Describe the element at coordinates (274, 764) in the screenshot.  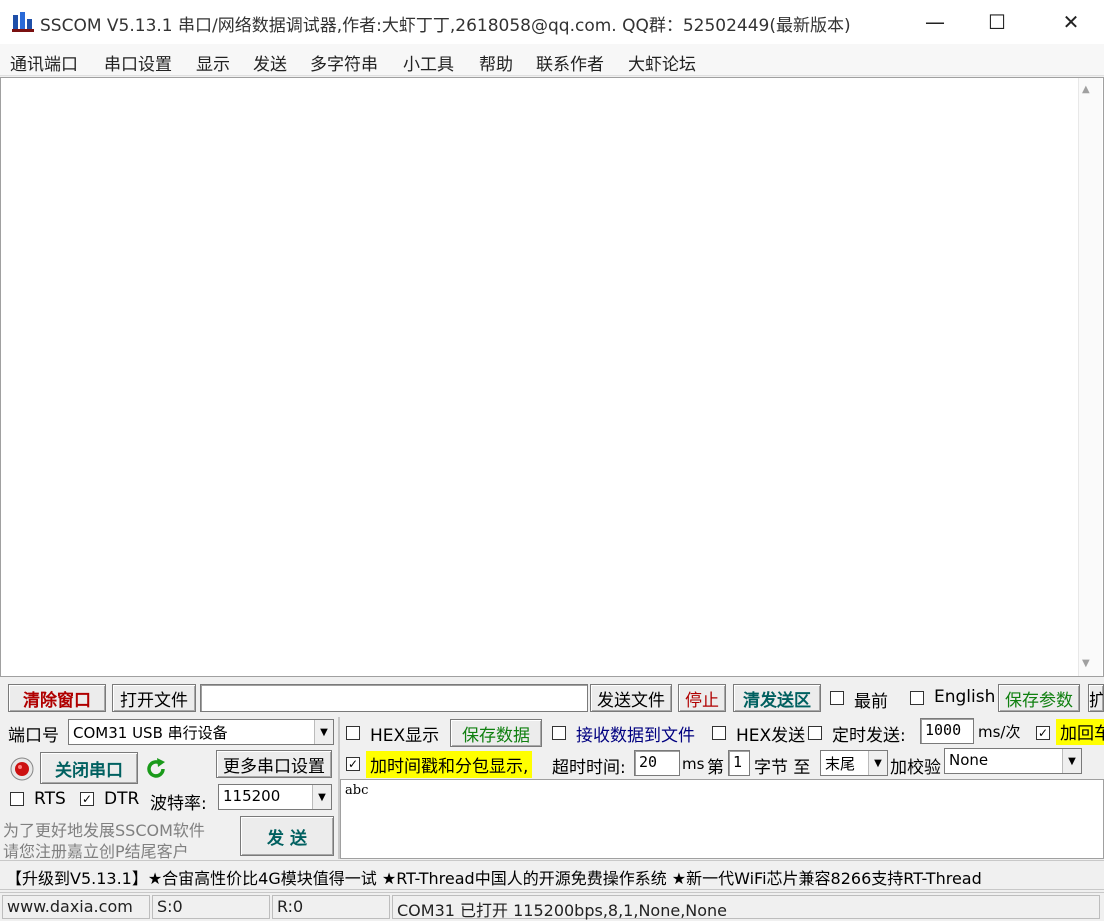
I see `more-port-settings-button: 更多串口设置` at that location.